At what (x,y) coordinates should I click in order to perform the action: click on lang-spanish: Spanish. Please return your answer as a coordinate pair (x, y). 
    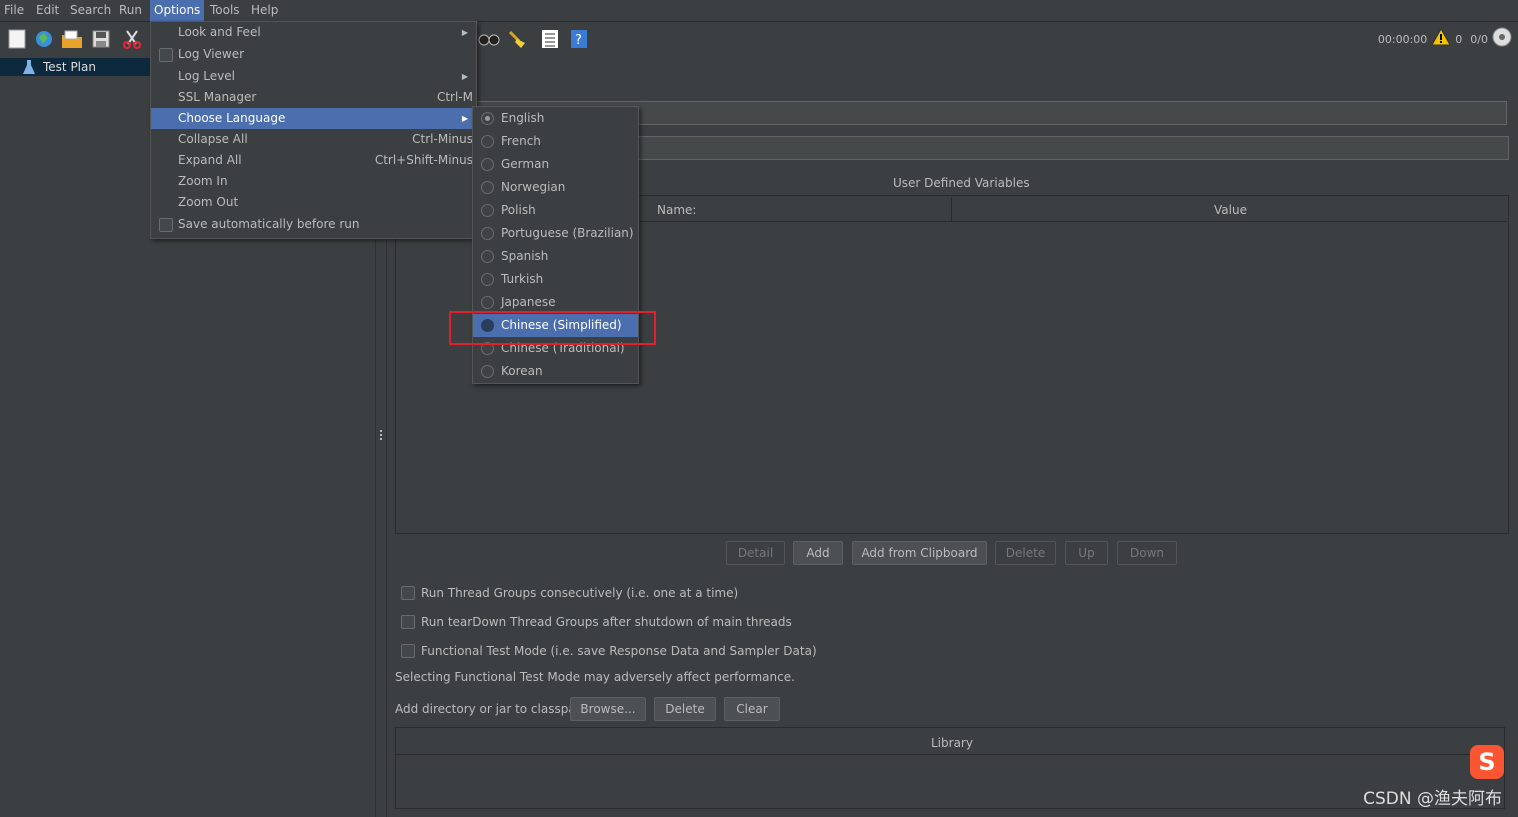
    Looking at the image, I should click on (555, 256).